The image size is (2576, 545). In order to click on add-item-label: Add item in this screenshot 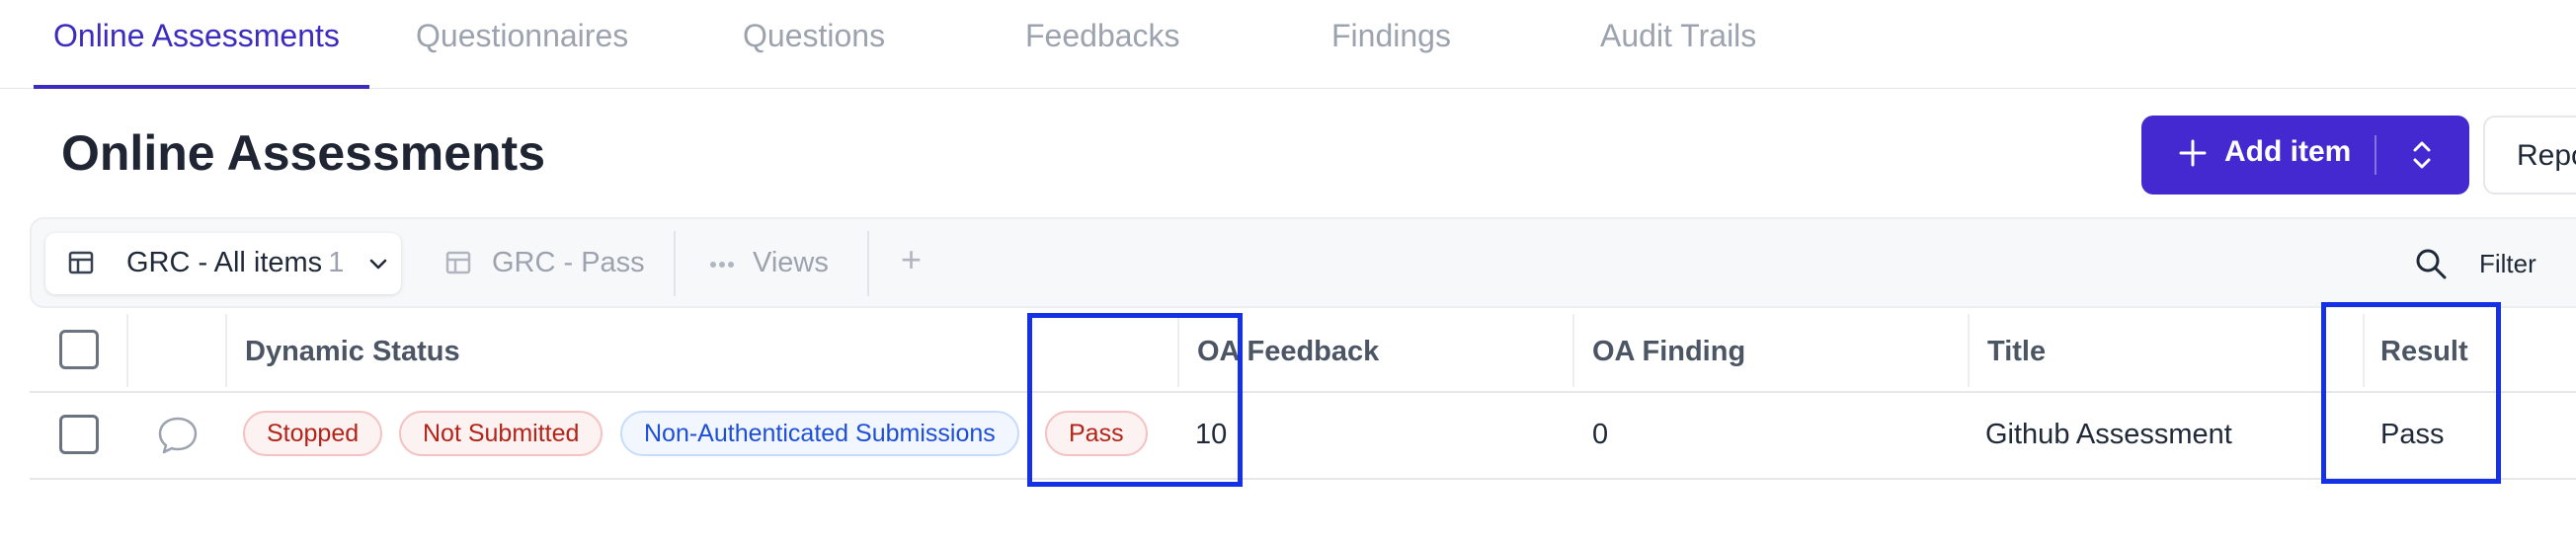, I will do `click(2288, 152)`.